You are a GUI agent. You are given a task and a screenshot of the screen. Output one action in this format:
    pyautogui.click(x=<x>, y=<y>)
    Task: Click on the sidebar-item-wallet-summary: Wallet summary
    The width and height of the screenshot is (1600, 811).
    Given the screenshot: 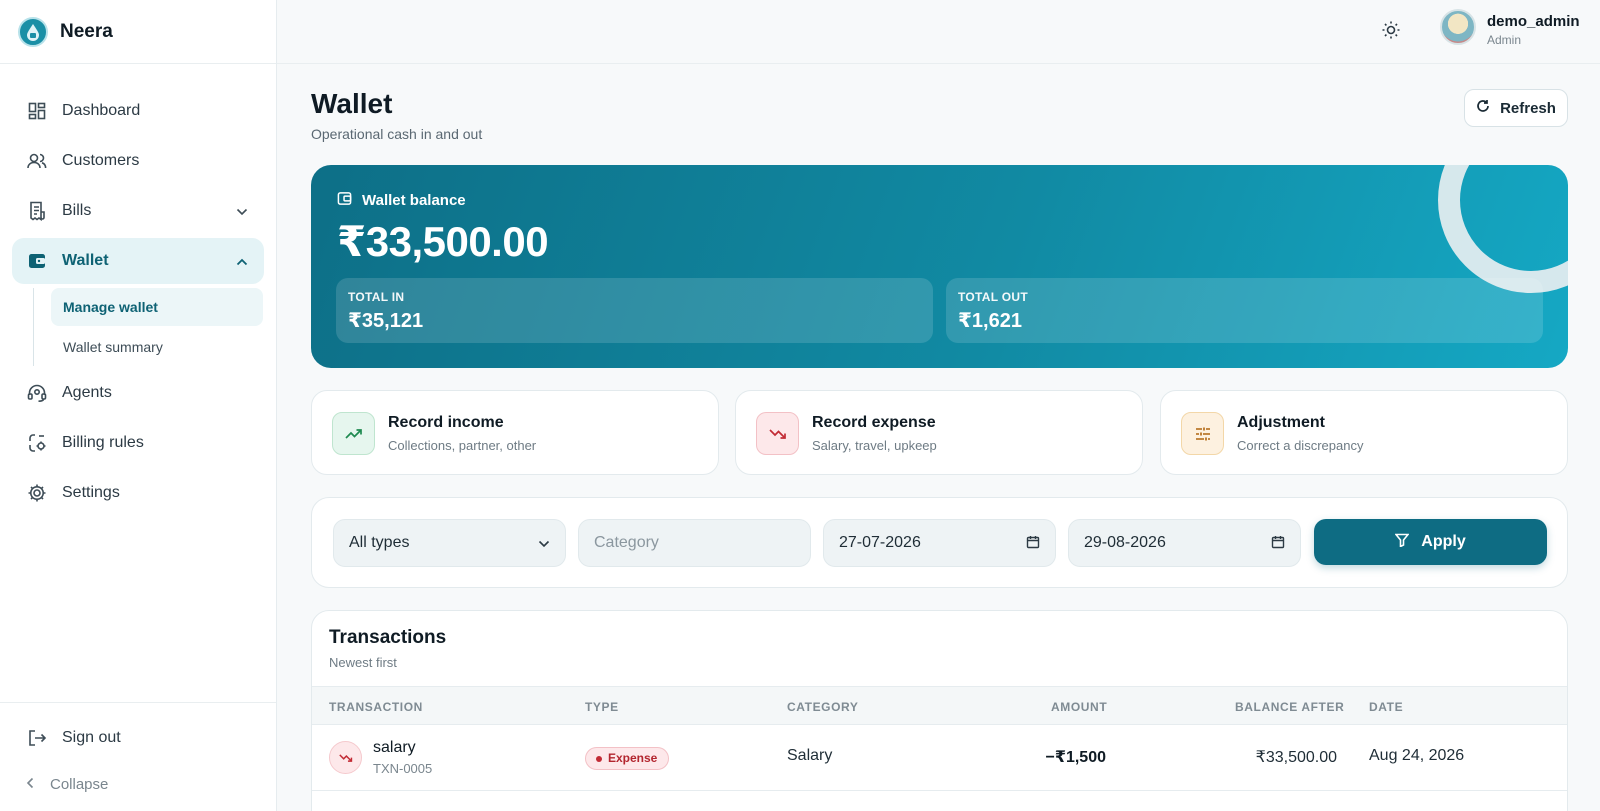 What is the action you would take?
    pyautogui.click(x=157, y=347)
    